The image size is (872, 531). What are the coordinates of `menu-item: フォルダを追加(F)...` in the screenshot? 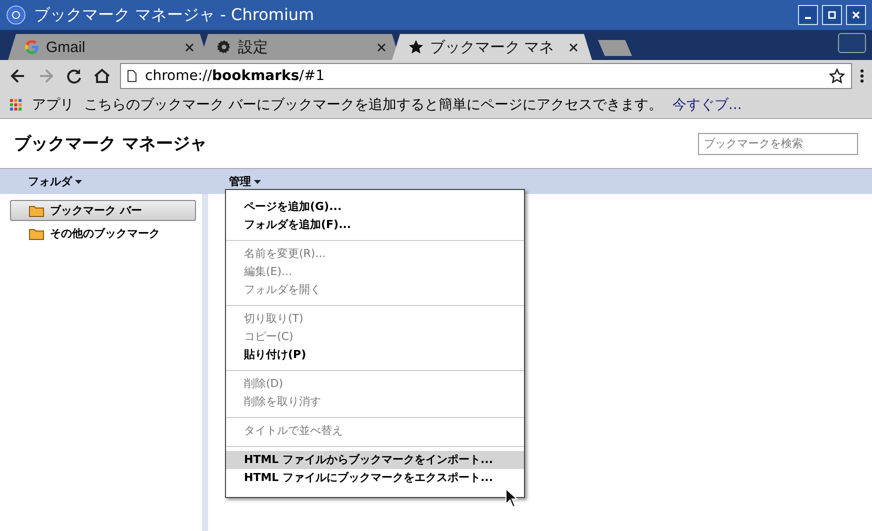 It's located at (375, 225).